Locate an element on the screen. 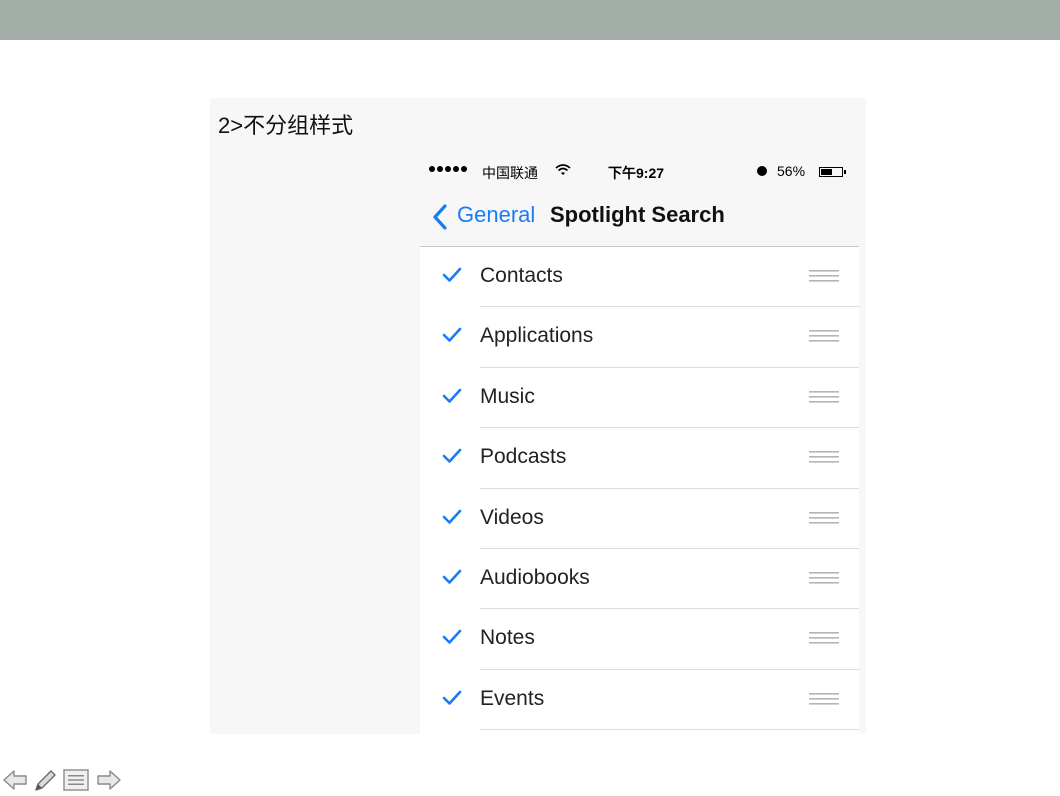 The width and height of the screenshot is (1060, 796). row-separator is located at coordinates (669, 730).